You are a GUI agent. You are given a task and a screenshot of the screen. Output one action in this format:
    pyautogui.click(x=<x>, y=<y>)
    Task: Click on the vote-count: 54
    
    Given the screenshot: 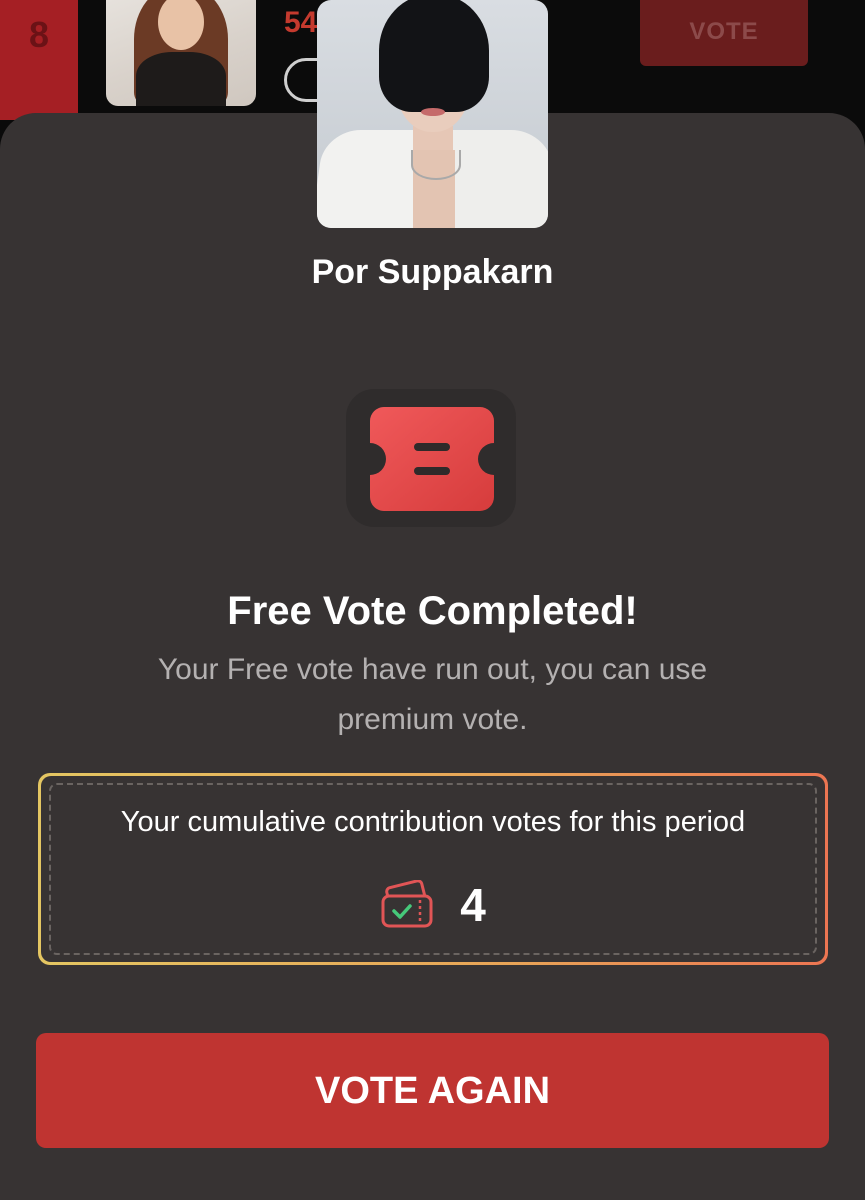 What is the action you would take?
    pyautogui.click(x=301, y=22)
    